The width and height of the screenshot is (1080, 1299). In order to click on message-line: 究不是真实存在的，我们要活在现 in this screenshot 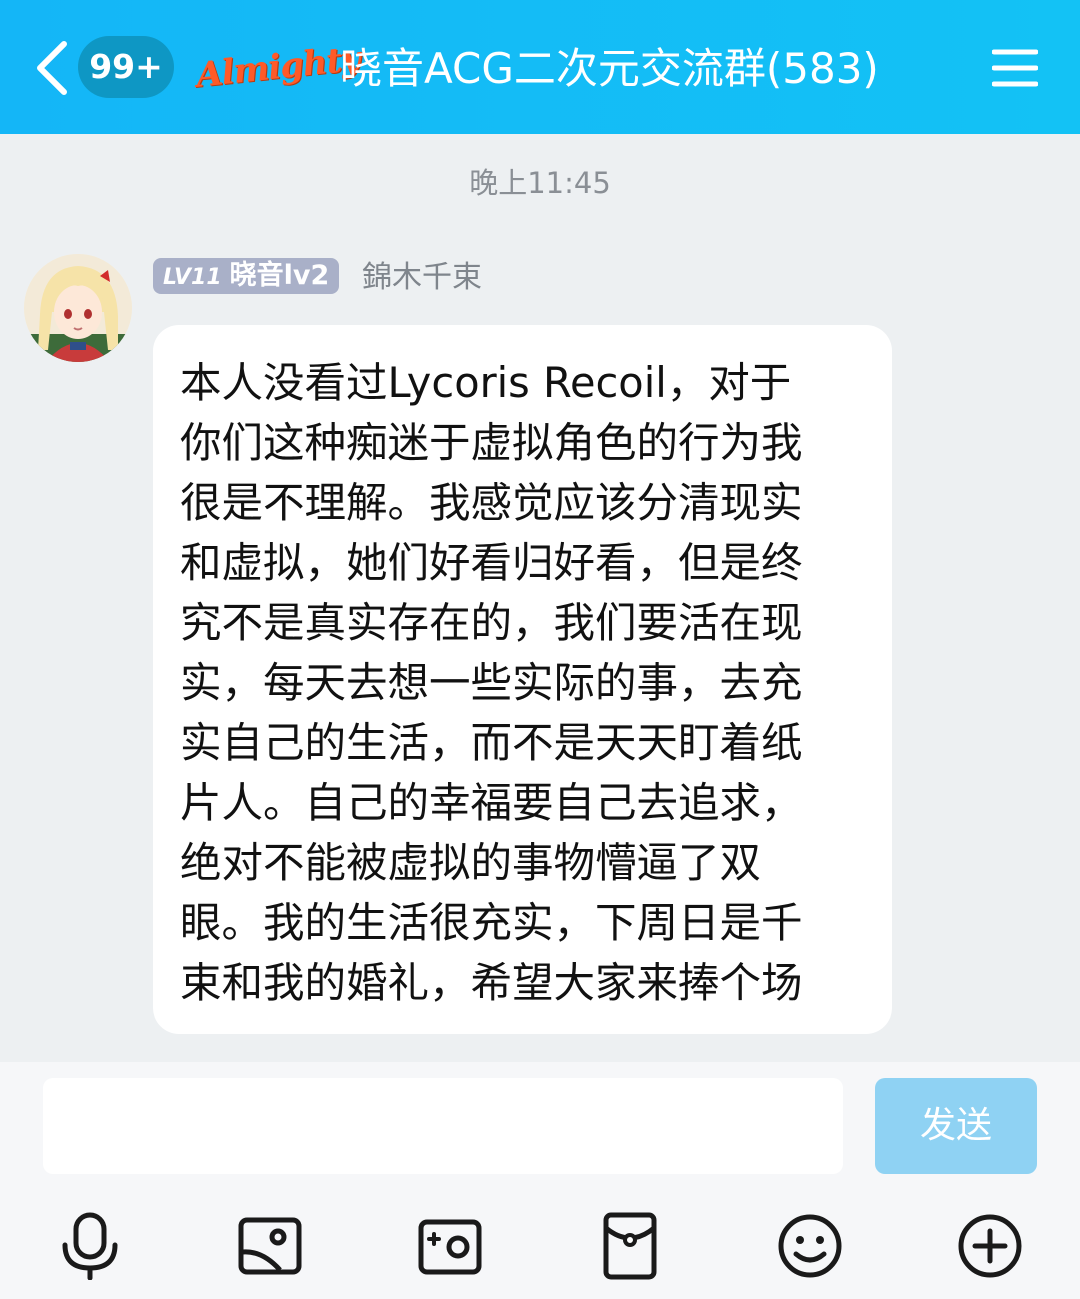, I will do `click(491, 622)`.